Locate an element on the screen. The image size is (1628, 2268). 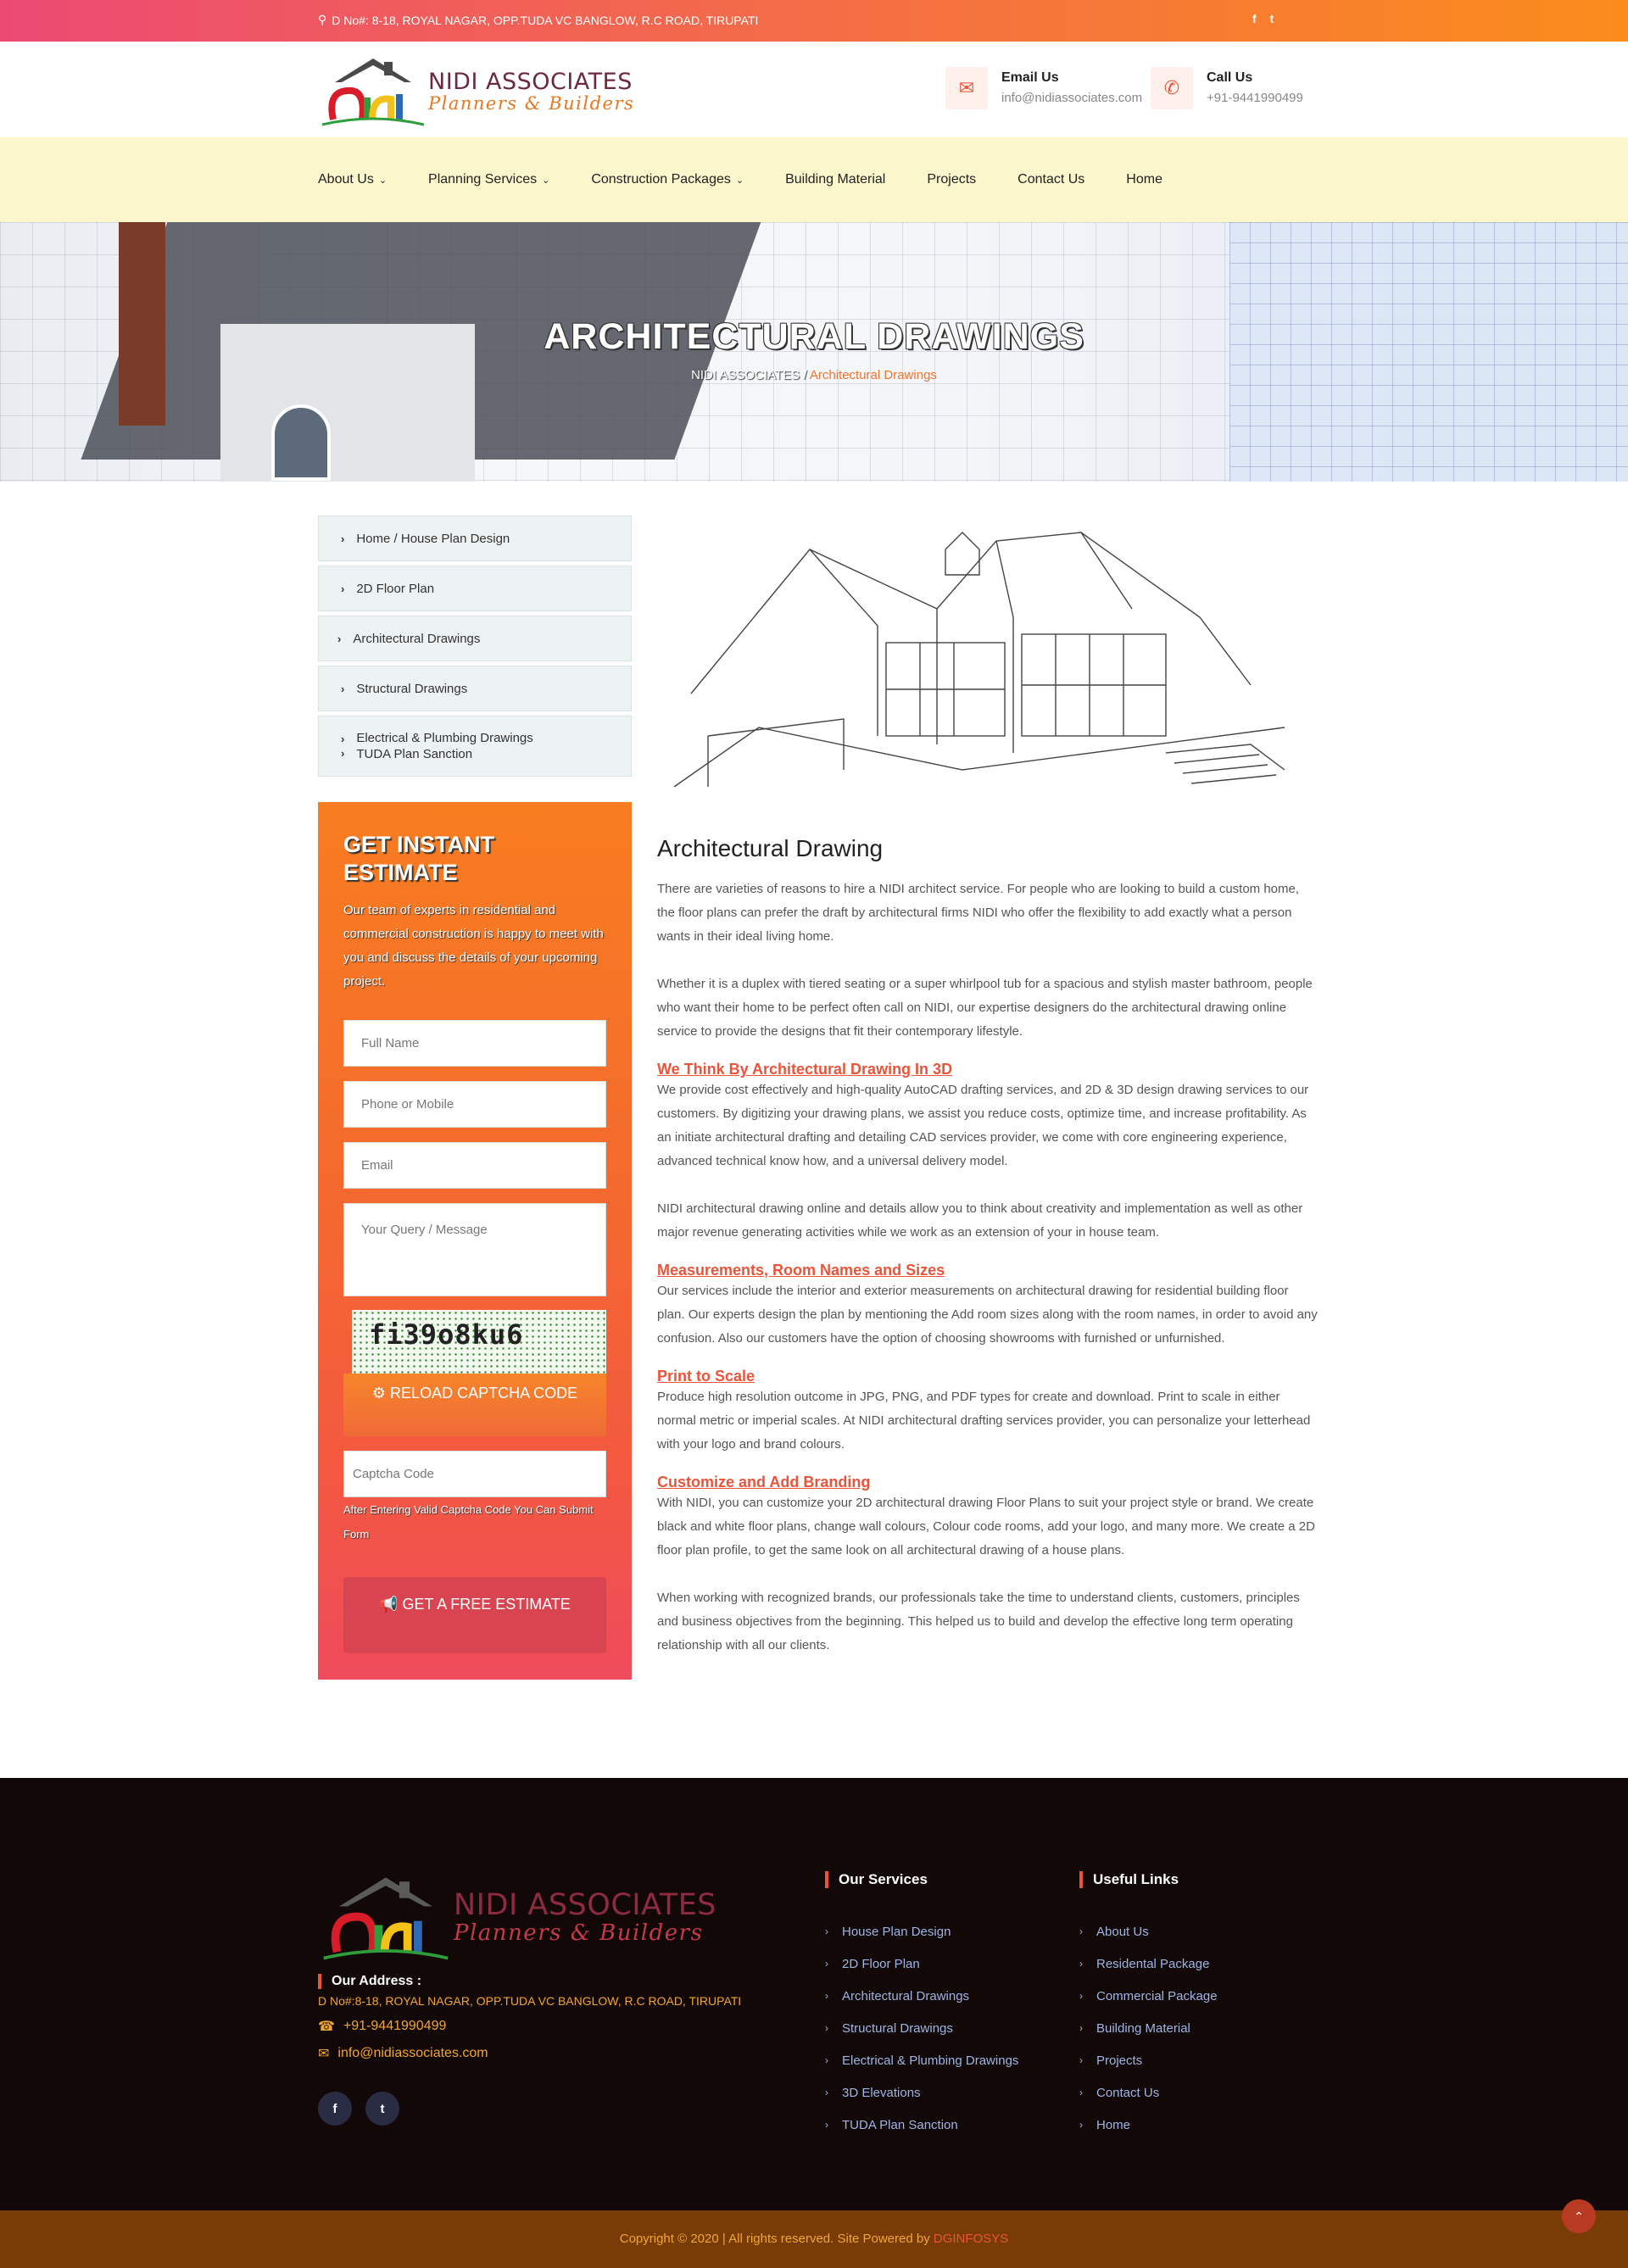
powered-by-link: DGINFOSYS is located at coordinates (971, 2239).